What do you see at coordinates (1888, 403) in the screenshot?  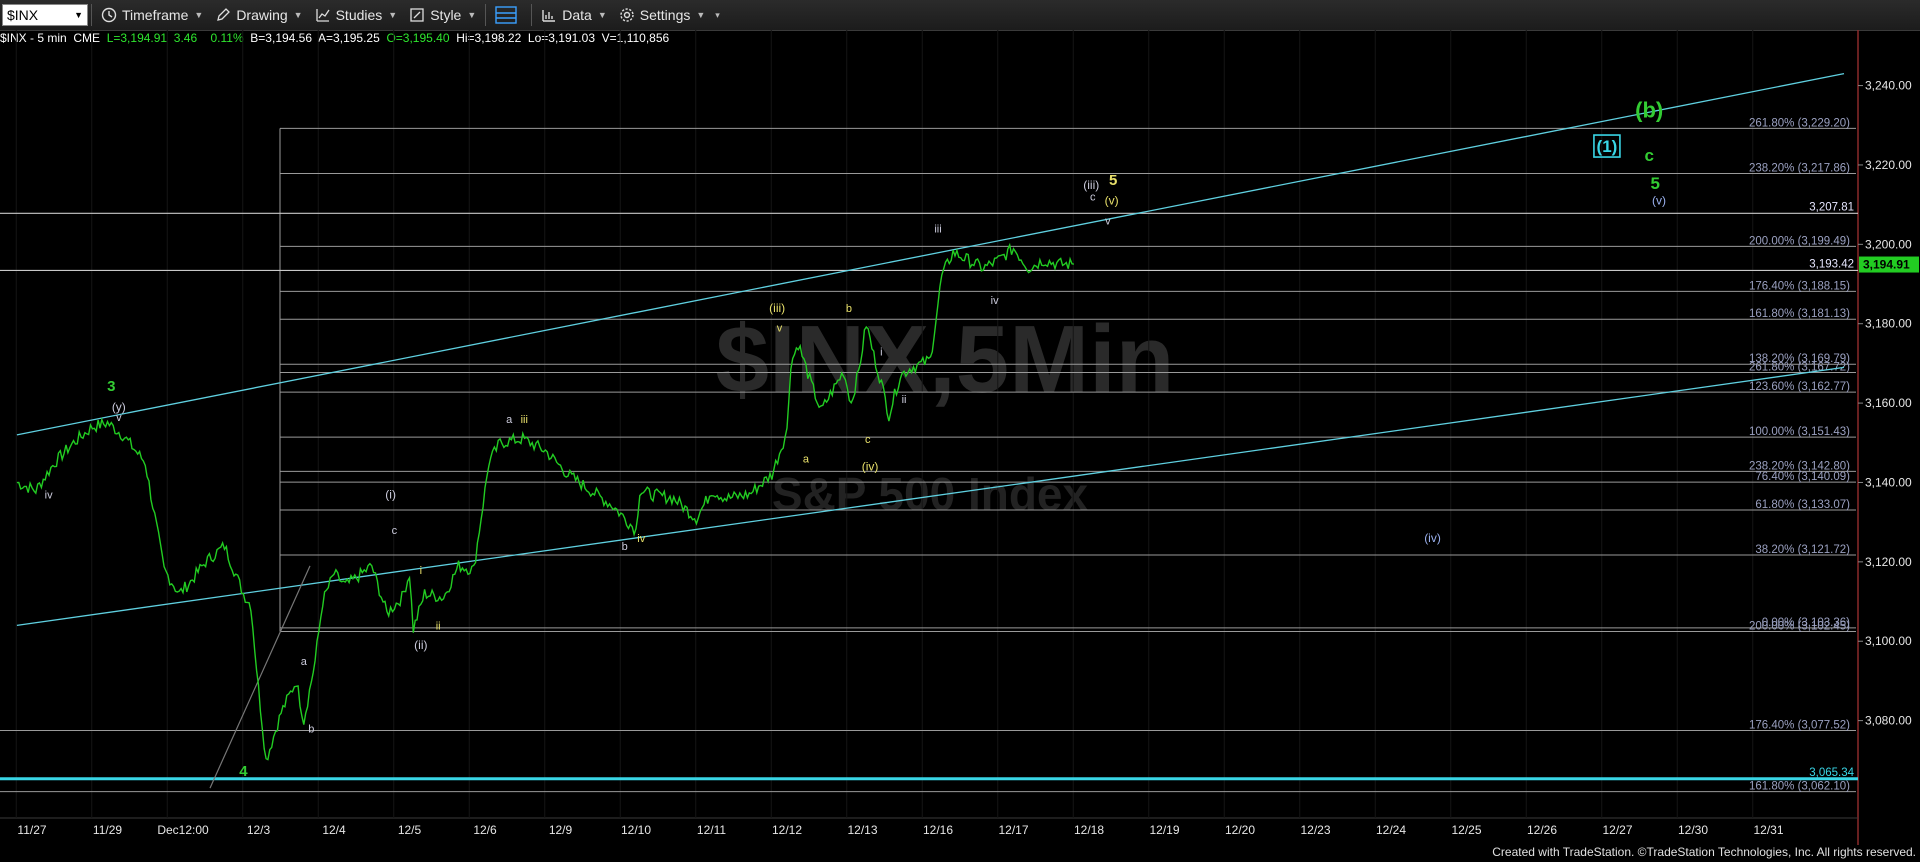 I see `y-tick-label: 3,160.00` at bounding box center [1888, 403].